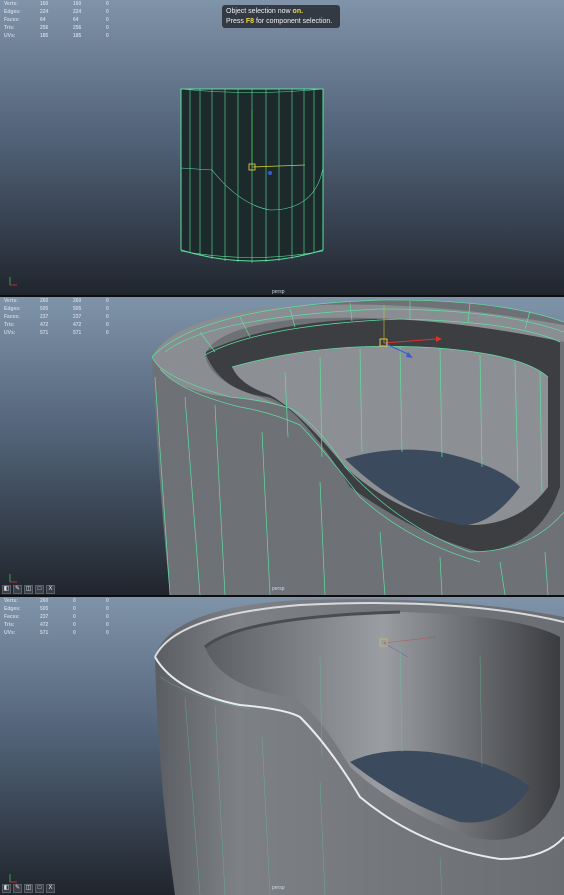 This screenshot has height=895, width=564. Describe the element at coordinates (56, 317) in the screenshot. I see `hud-row: Faces: 237 237 0` at that location.